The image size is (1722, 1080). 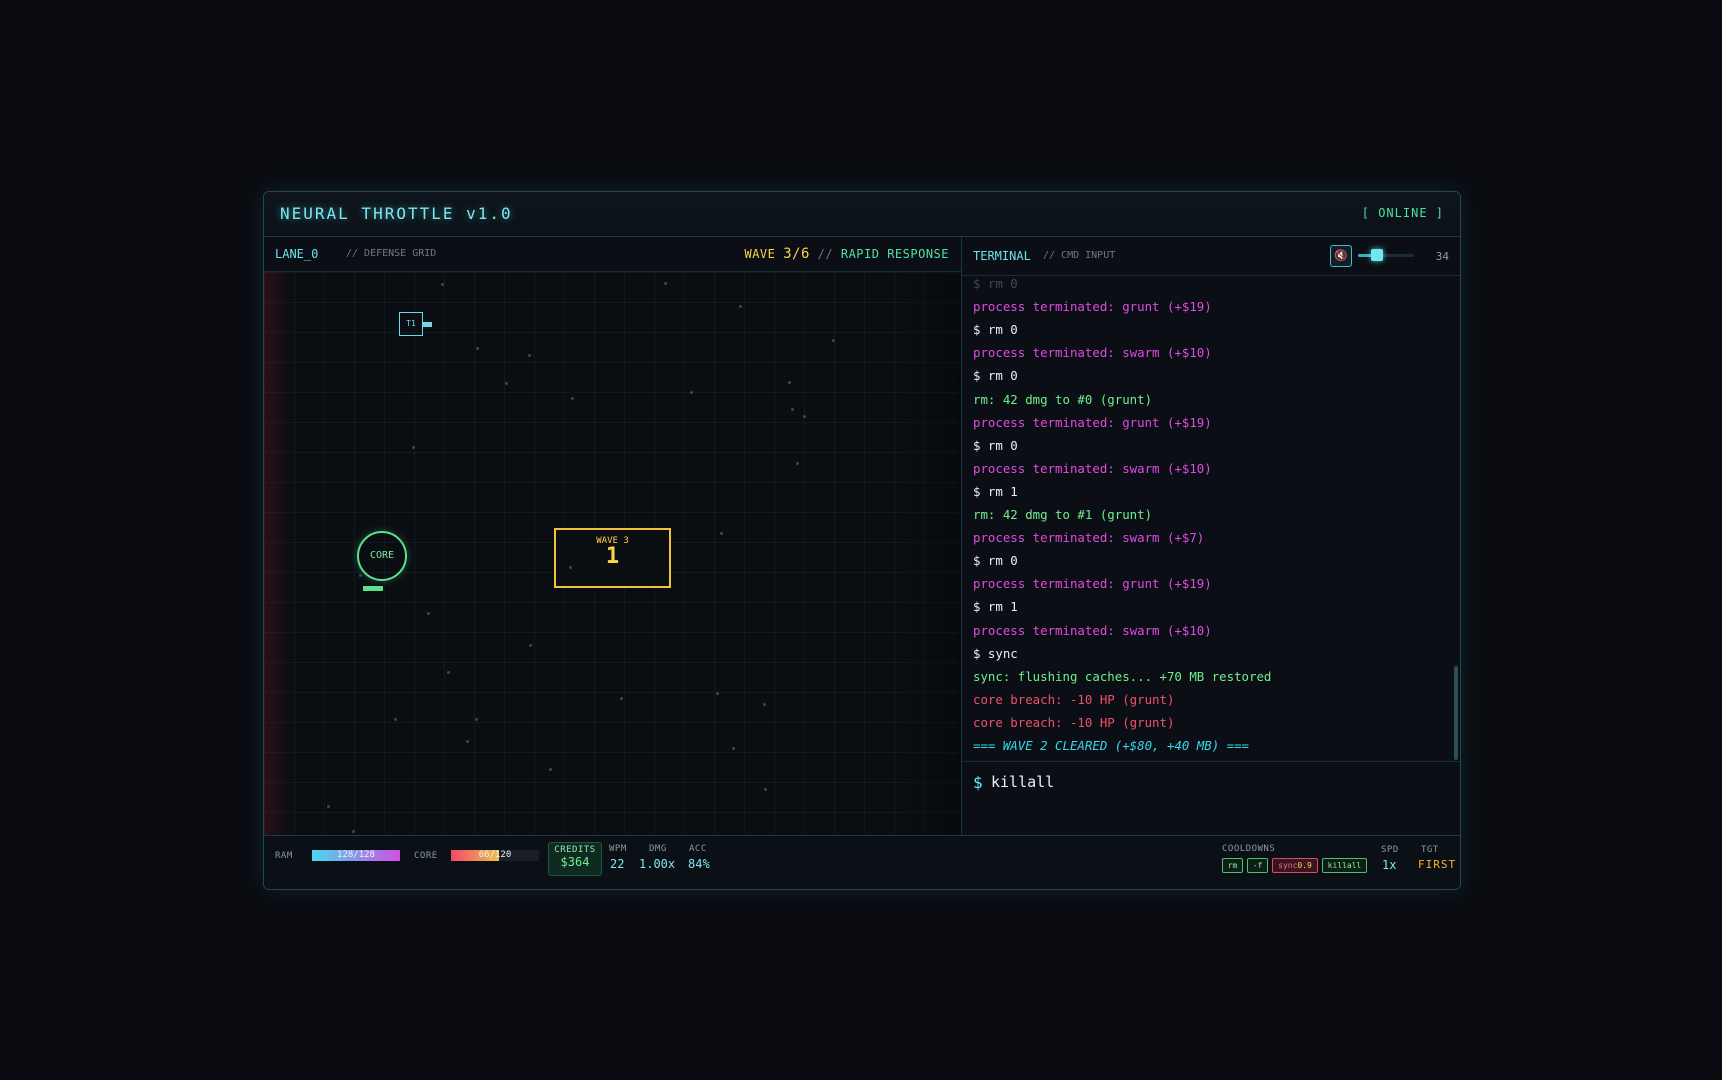 What do you see at coordinates (862, 214) in the screenshot?
I see `title-bar: NEURAL THROTTLE v1.0 [ ONLINE ]` at bounding box center [862, 214].